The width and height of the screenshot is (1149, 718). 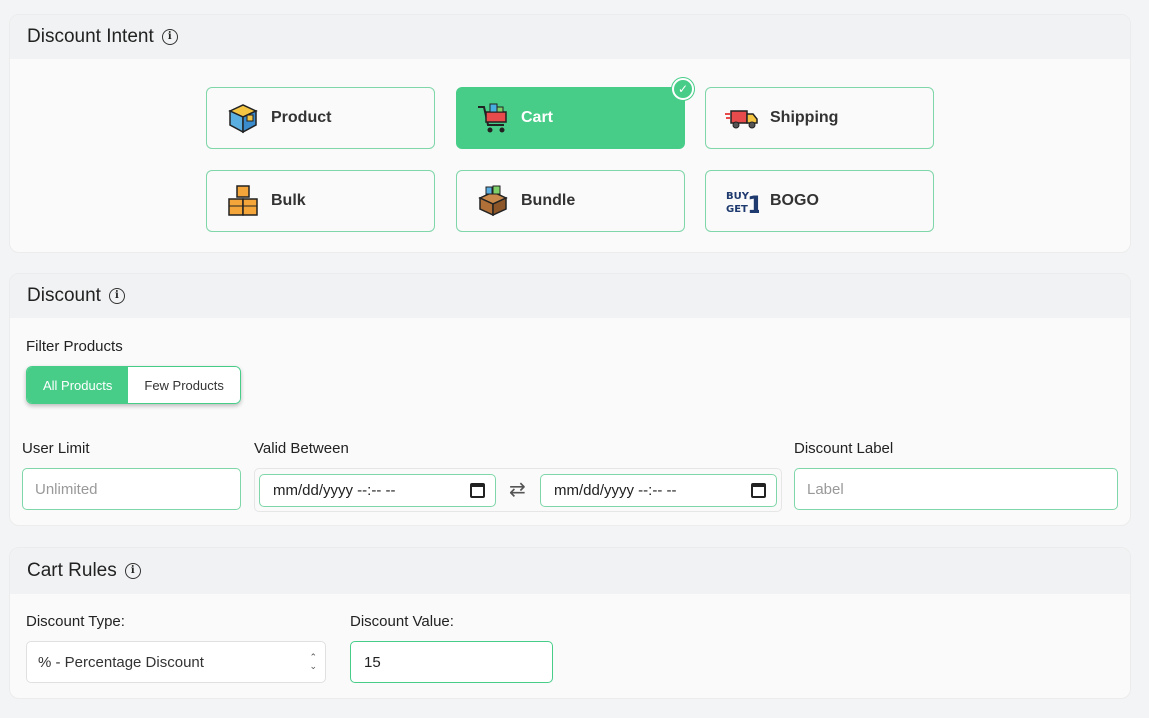 I want to click on svg-text: GET, so click(x=737, y=209).